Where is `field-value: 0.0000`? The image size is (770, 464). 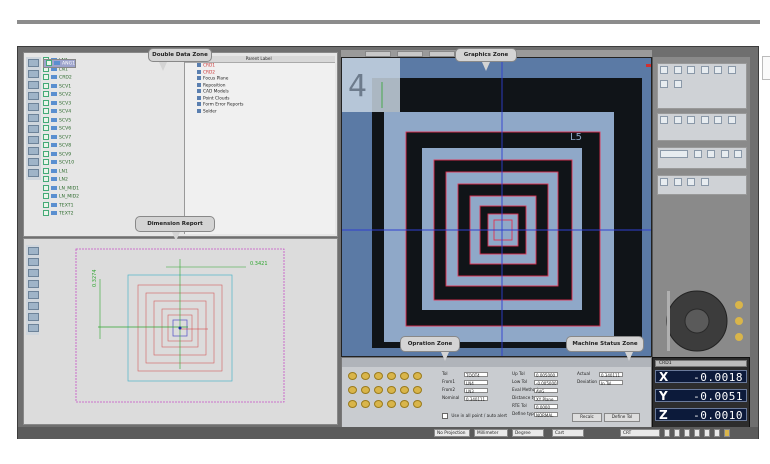 field-value: 0.0000 is located at coordinates (546, 406).